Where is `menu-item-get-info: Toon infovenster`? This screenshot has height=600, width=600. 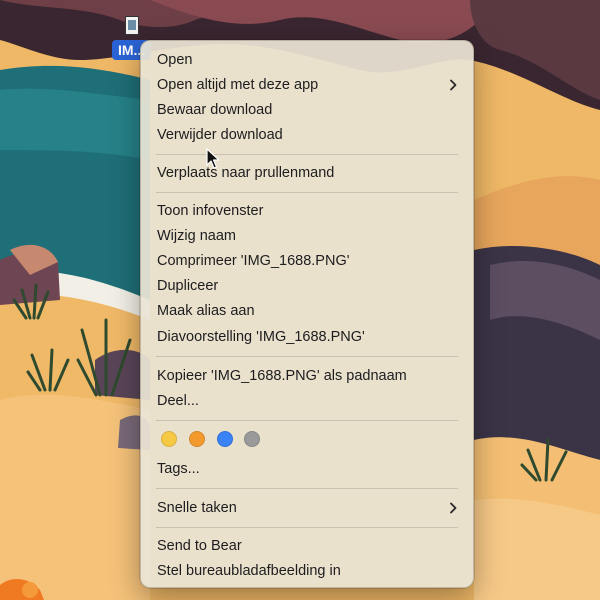
menu-item-get-info: Toon infovenster is located at coordinates (307, 211).